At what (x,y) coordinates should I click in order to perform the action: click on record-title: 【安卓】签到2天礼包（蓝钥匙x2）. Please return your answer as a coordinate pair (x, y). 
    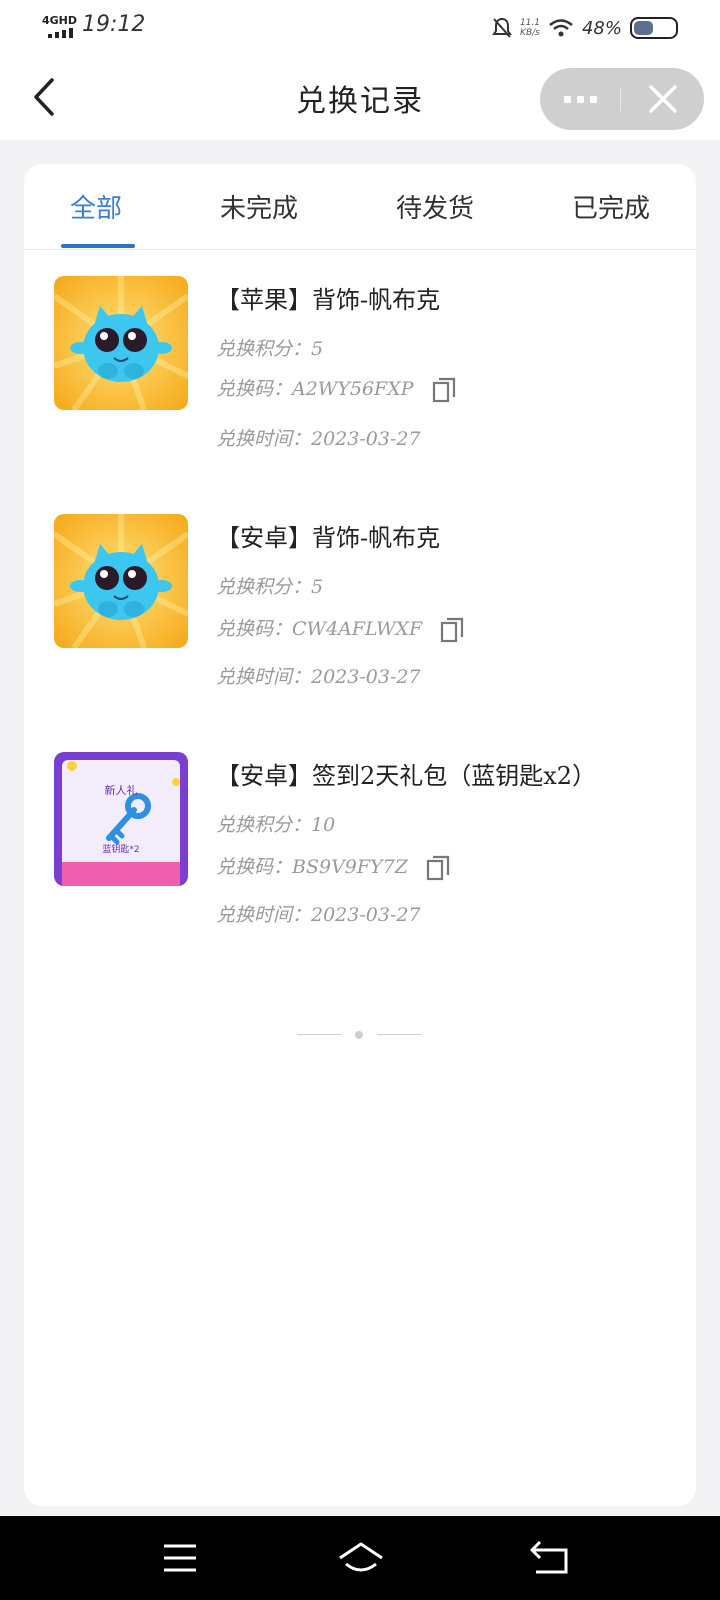
    Looking at the image, I should click on (406, 776).